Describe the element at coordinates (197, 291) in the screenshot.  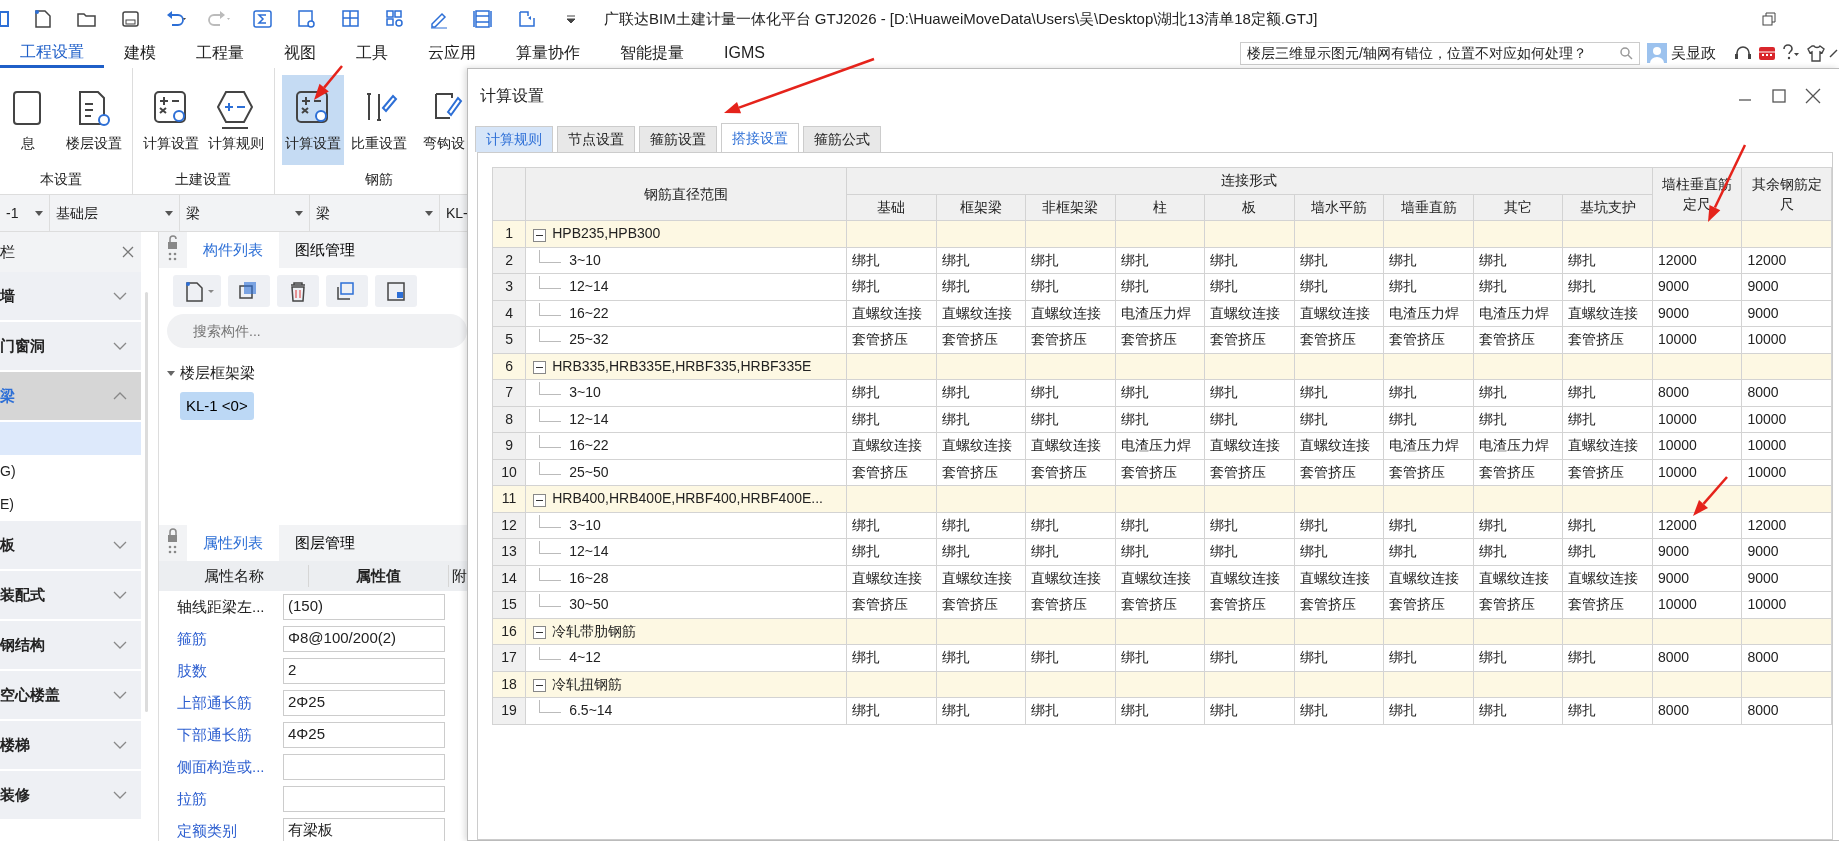
I see `new-file-dropdown-button` at that location.